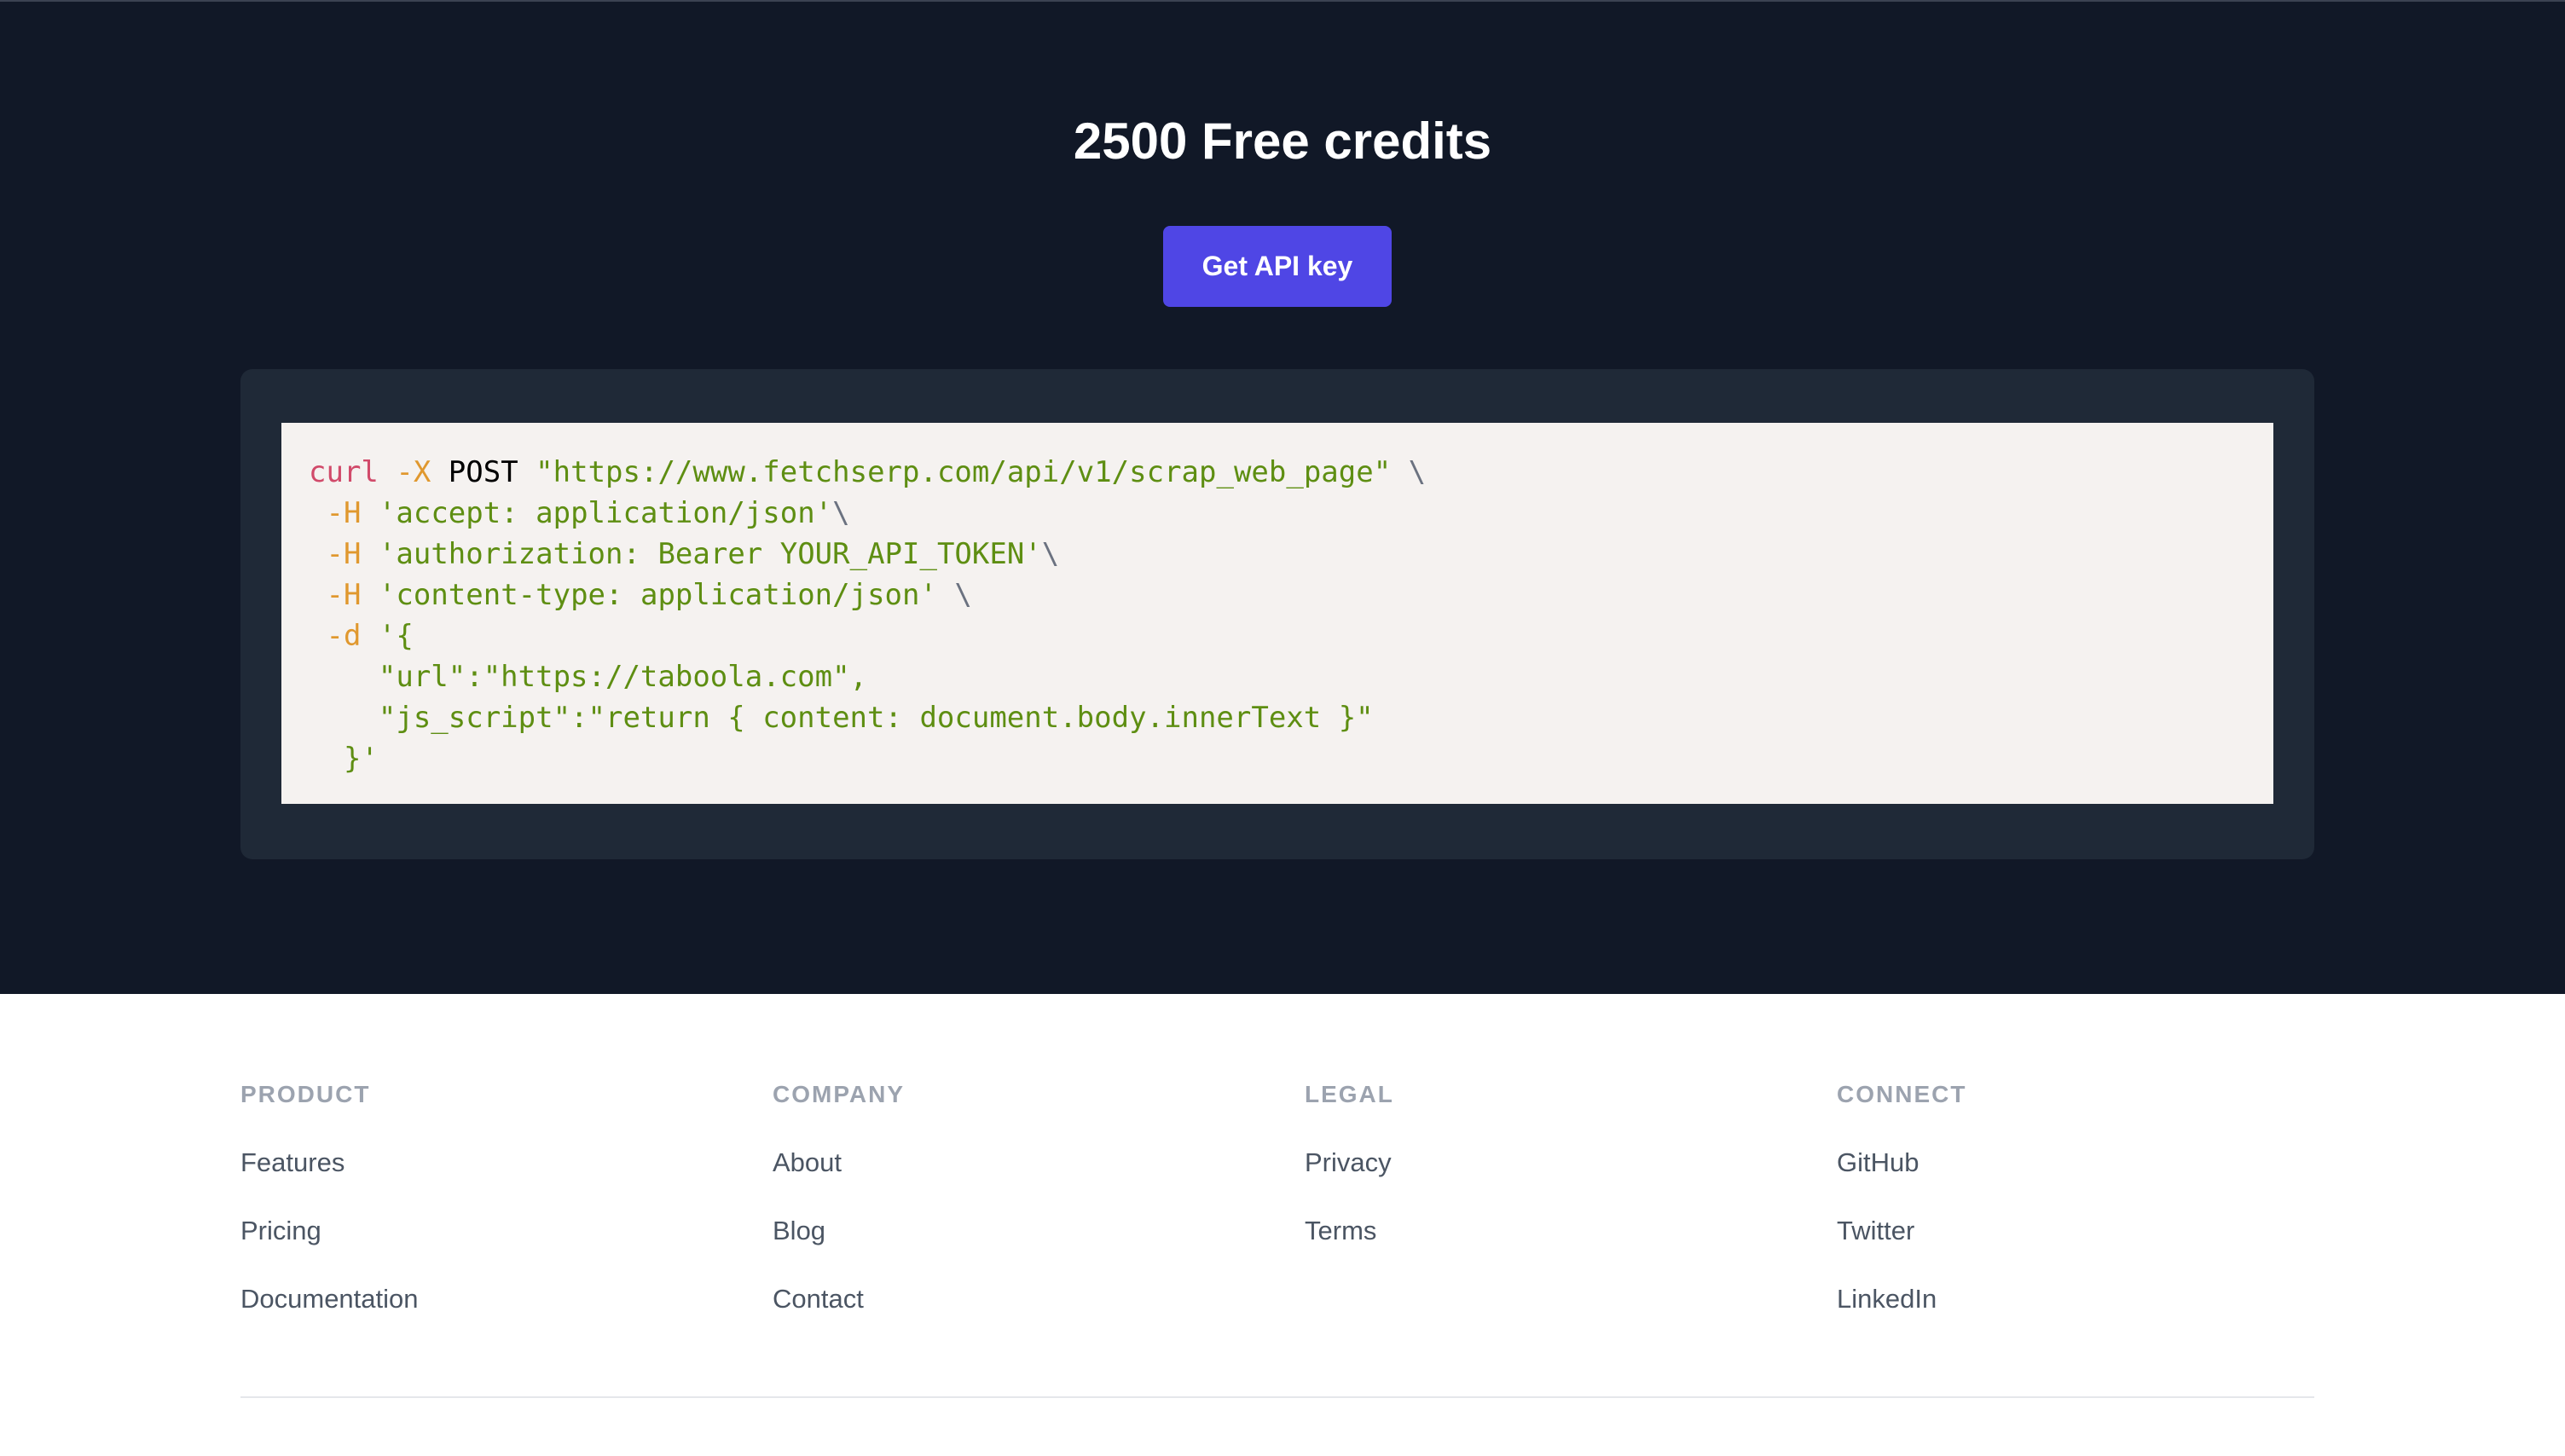  I want to click on footer-heading: PRODUCT, so click(306, 1094).